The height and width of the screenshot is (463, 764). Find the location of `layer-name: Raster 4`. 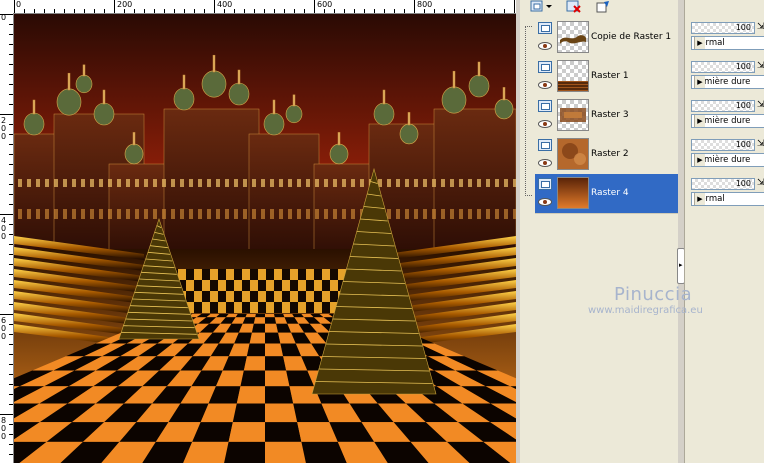

layer-name: Raster 4 is located at coordinates (610, 193).